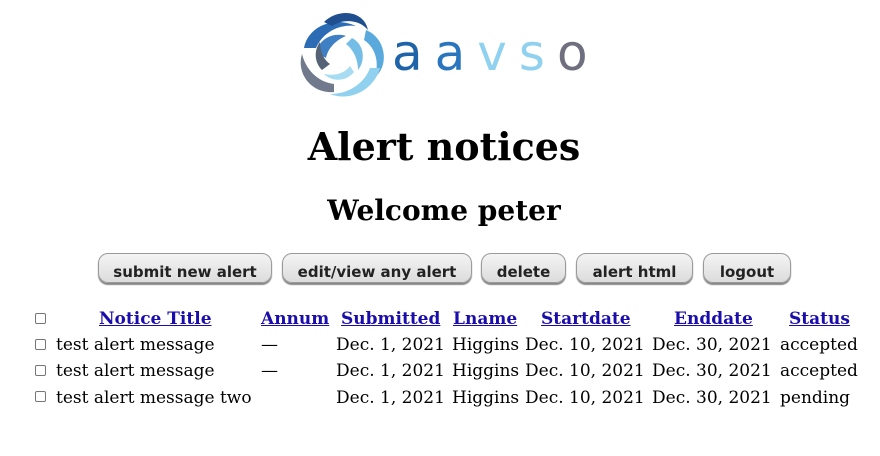  Describe the element at coordinates (390, 319) in the screenshot. I see `header-submitted: Submitted` at that location.